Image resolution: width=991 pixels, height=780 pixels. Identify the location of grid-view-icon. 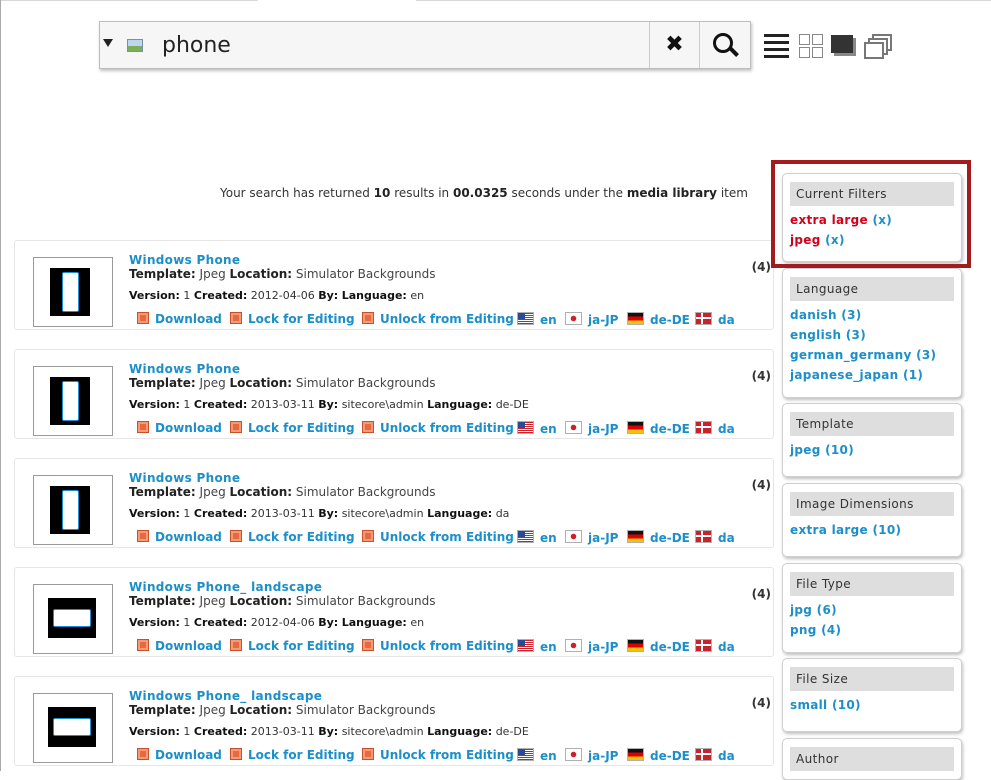
(811, 46).